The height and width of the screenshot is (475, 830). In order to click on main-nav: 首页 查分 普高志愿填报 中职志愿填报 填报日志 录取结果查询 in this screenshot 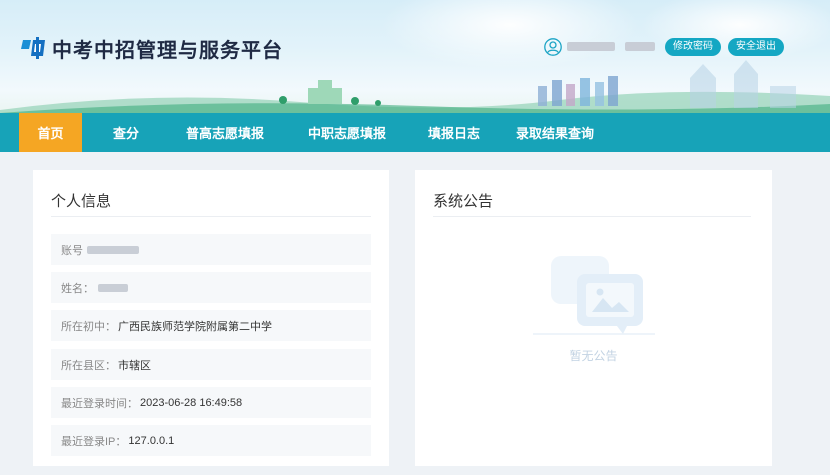, I will do `click(415, 132)`.